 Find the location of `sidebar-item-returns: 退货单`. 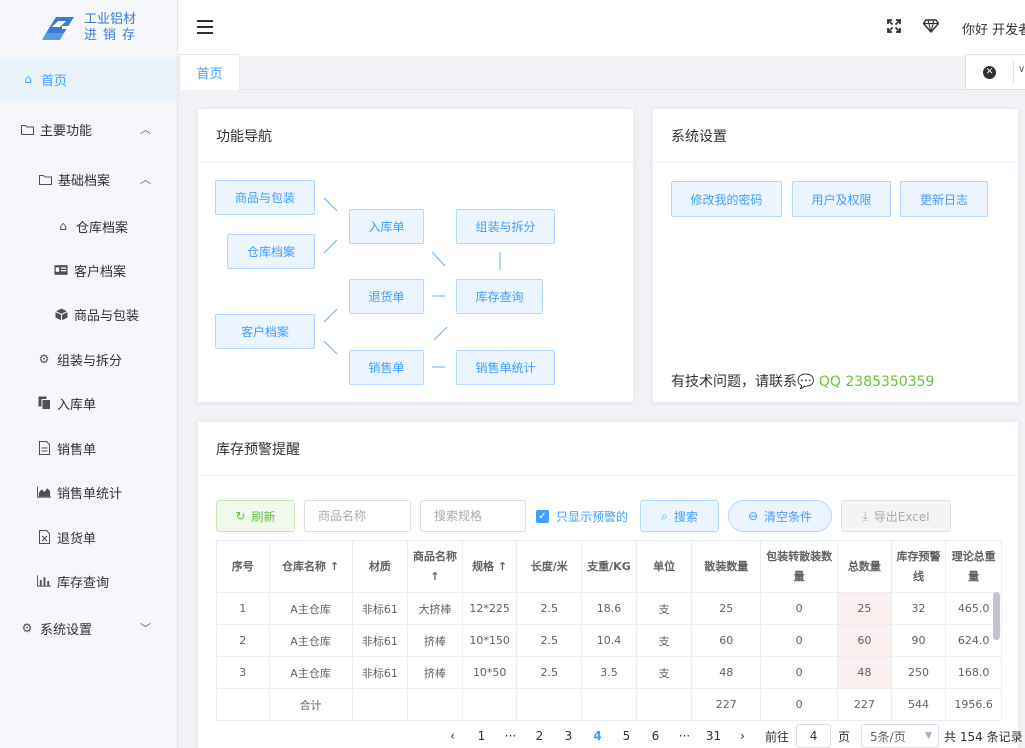

sidebar-item-returns: 退货单 is located at coordinates (88, 537).